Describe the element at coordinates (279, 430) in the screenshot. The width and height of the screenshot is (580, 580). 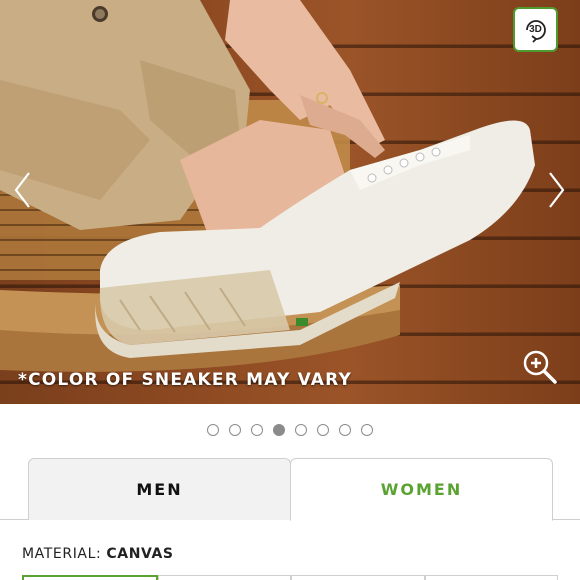
I see `carousel-dot-active` at that location.